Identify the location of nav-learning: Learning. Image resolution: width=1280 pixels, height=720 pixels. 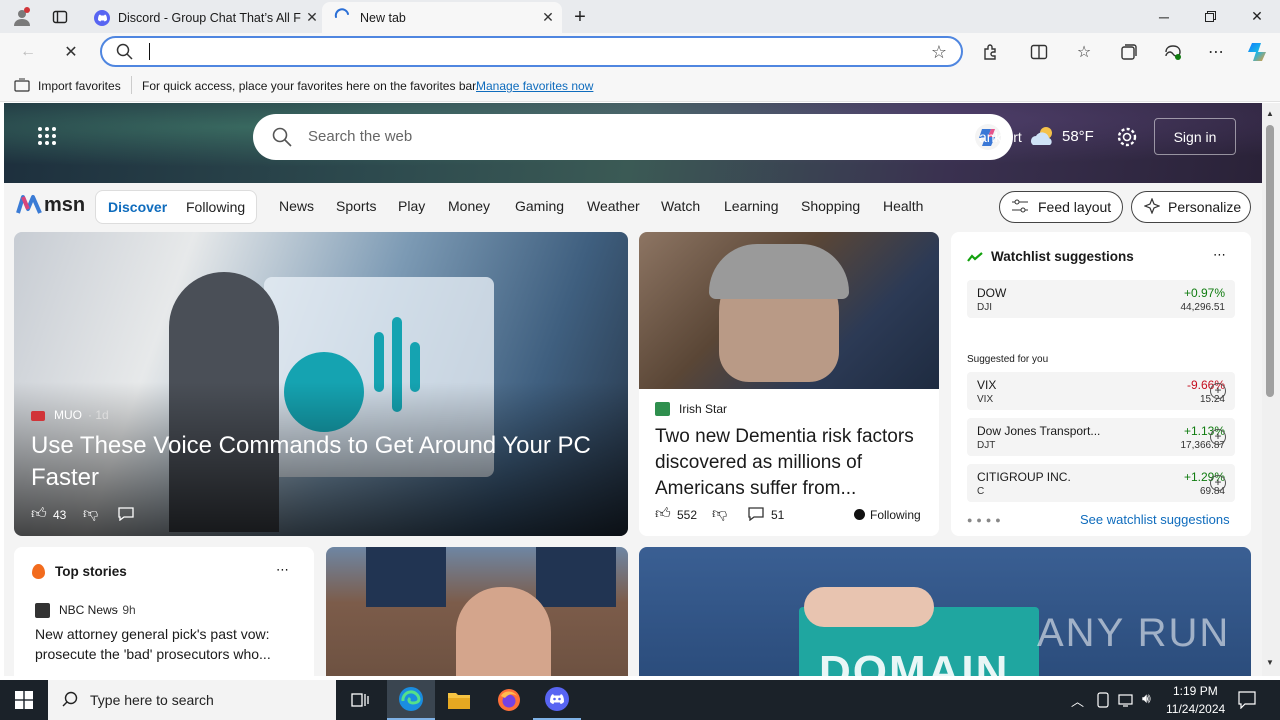
(751, 206).